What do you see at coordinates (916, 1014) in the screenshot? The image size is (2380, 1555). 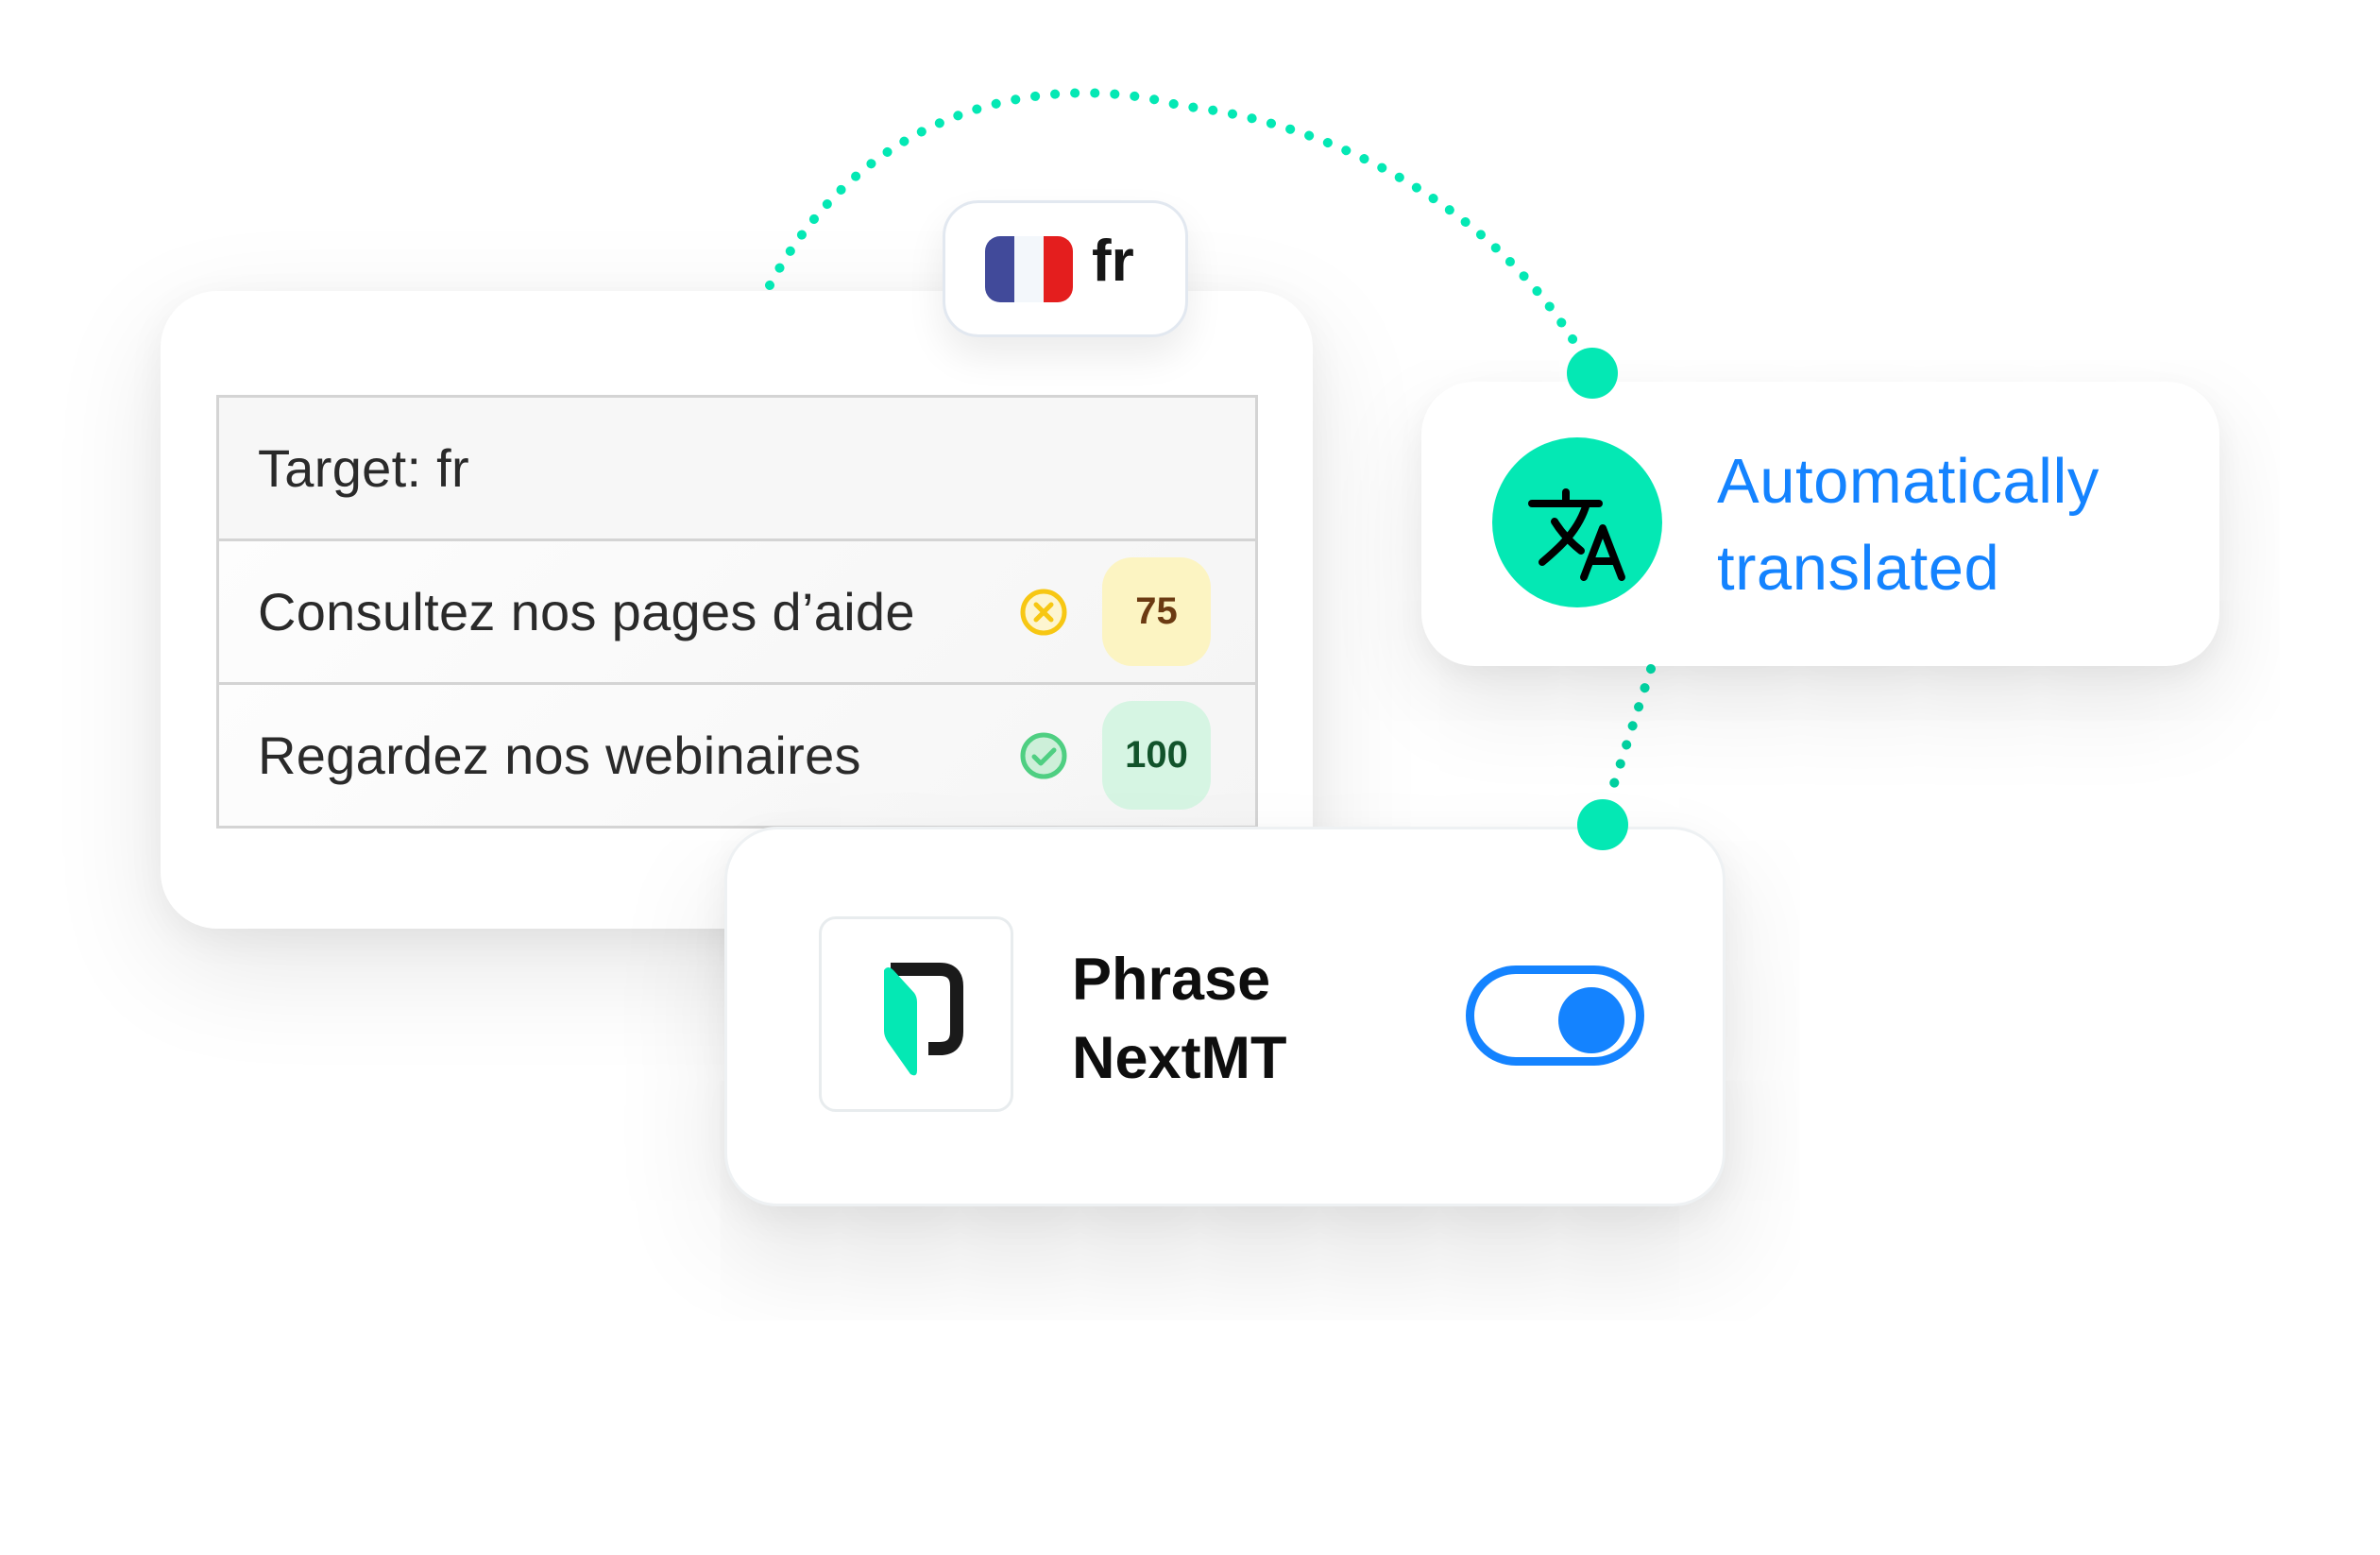 I see `phrase-logo-icon` at bounding box center [916, 1014].